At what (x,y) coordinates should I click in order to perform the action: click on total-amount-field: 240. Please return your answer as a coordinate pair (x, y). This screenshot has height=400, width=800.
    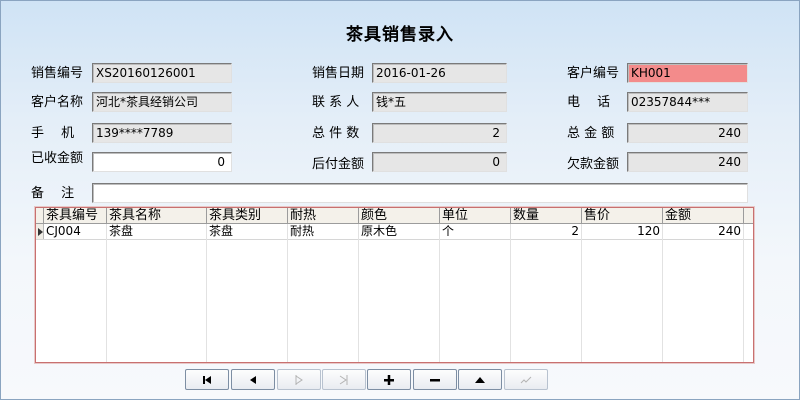
    Looking at the image, I should click on (687, 133).